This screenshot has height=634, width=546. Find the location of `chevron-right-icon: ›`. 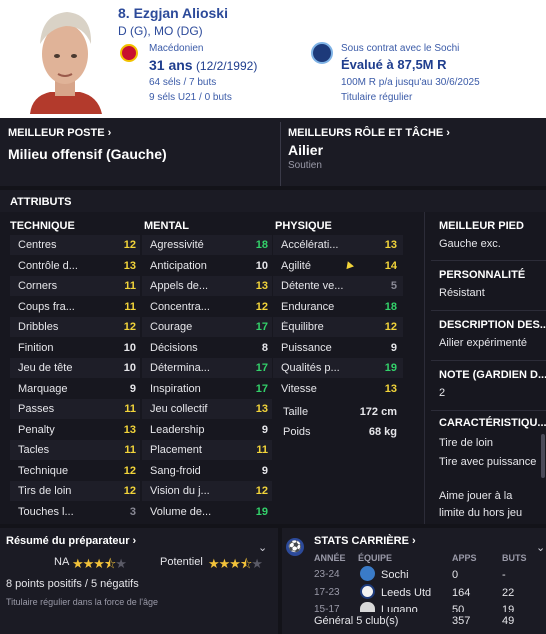

chevron-right-icon: › is located at coordinates (448, 133).